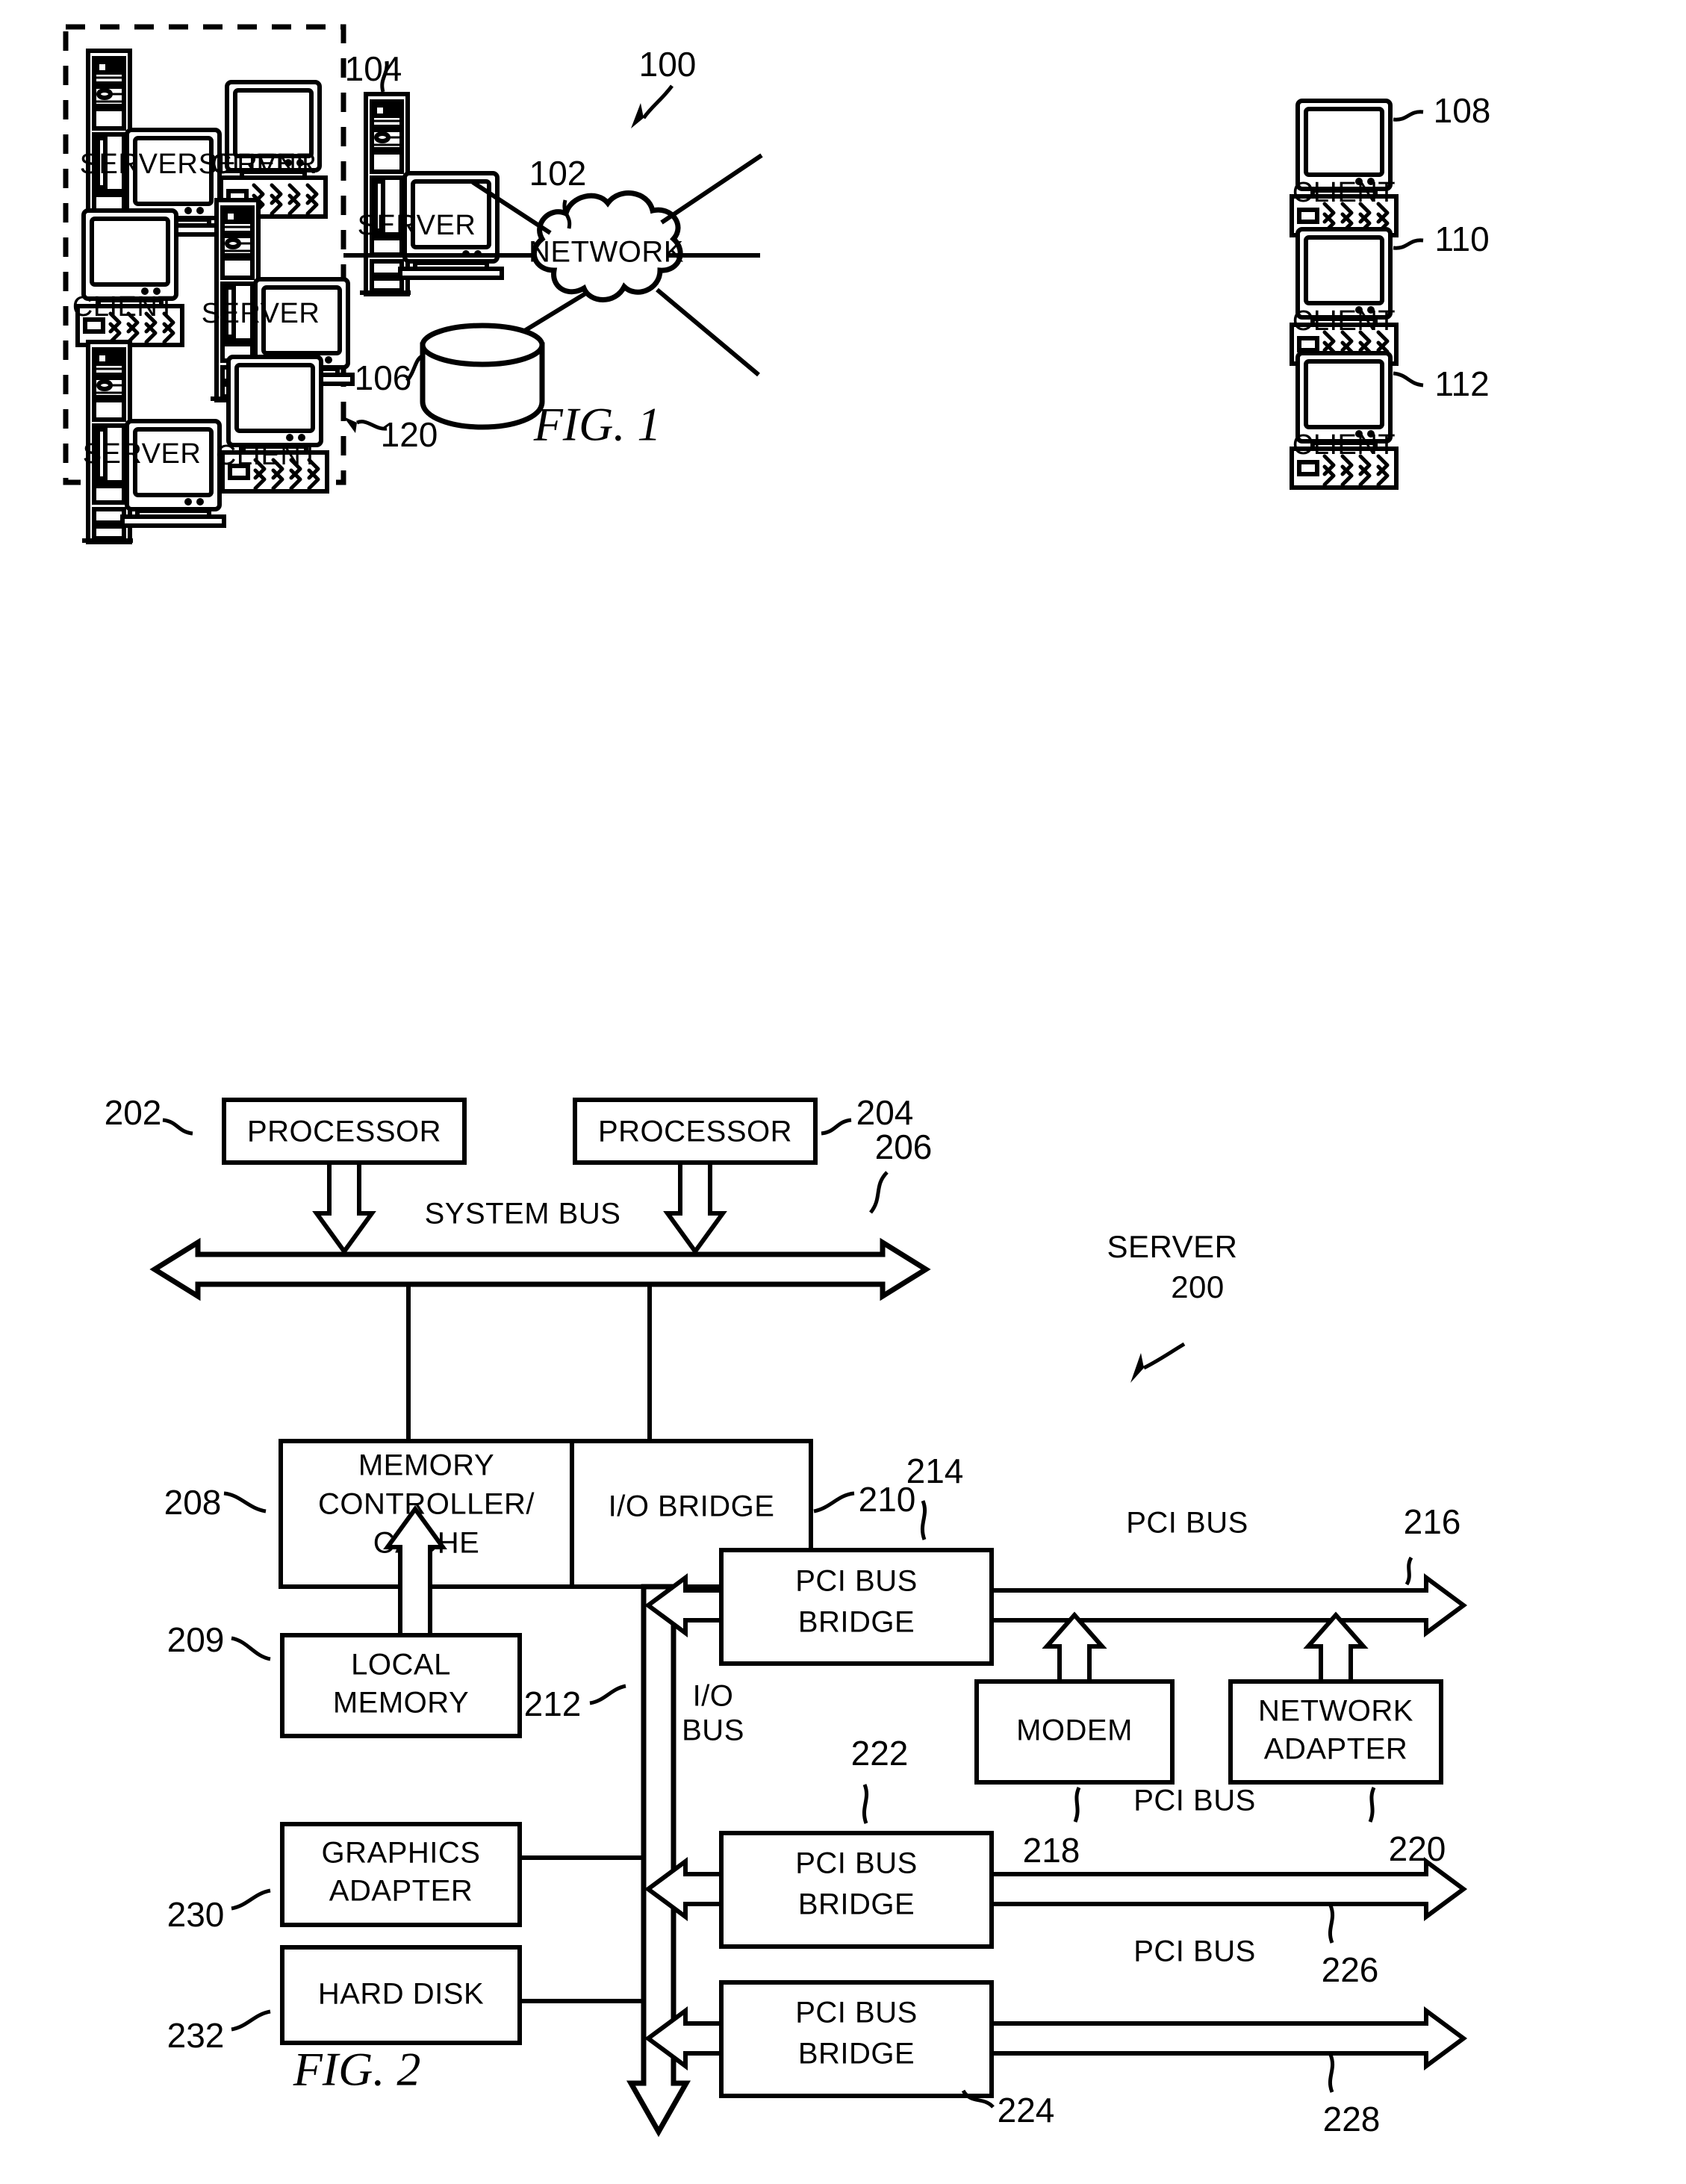 Image resolution: width=1686 pixels, height=2184 pixels. What do you see at coordinates (713, 1730) in the screenshot?
I see `fig2-label-io-bus-line2: BUS` at bounding box center [713, 1730].